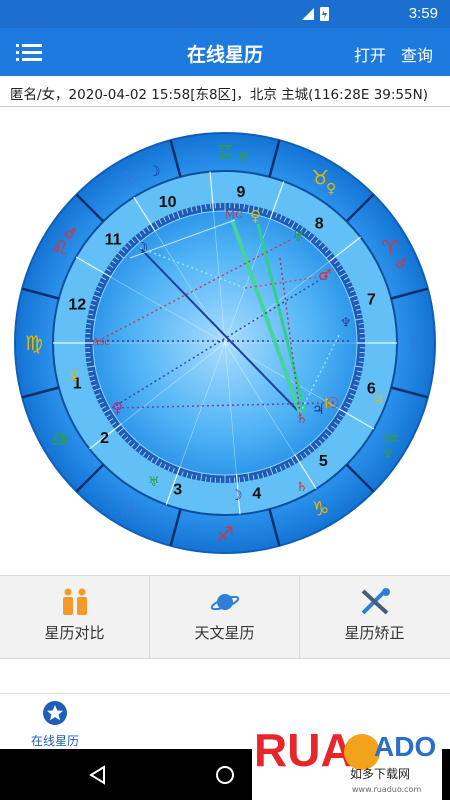 This screenshot has width=450, height=804. Describe the element at coordinates (225, 14) in the screenshot. I see `status-bar: 3:59` at that location.